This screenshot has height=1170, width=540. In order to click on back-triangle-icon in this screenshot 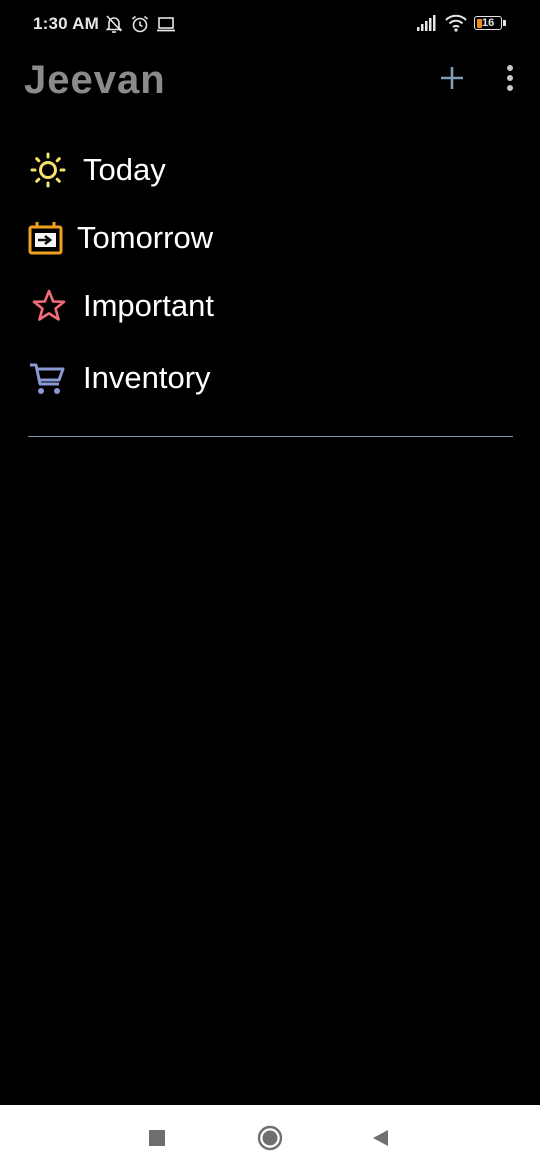, I will do `click(380, 1138)`.